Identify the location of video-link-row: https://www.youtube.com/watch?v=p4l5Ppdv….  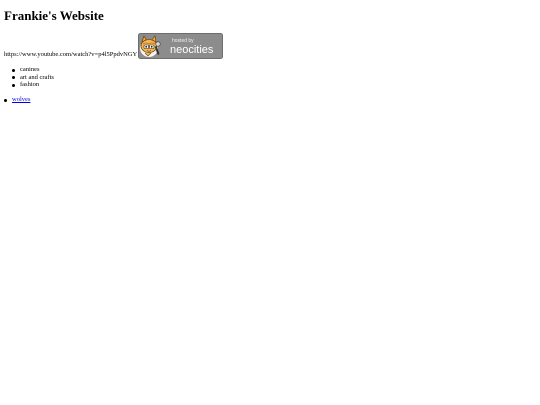
(114, 46).